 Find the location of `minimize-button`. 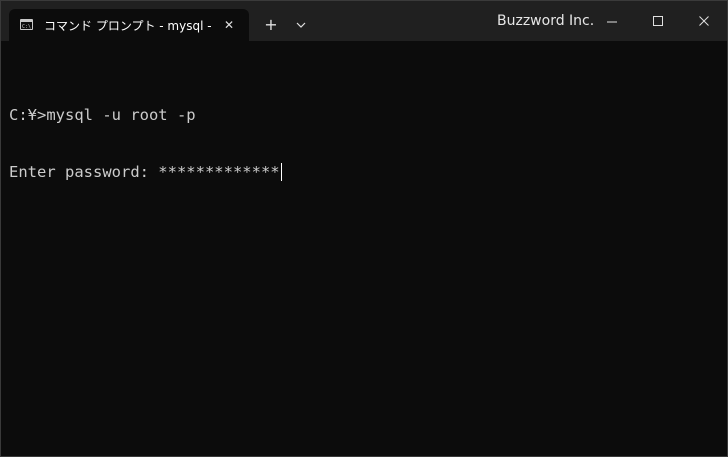

minimize-button is located at coordinates (612, 21).